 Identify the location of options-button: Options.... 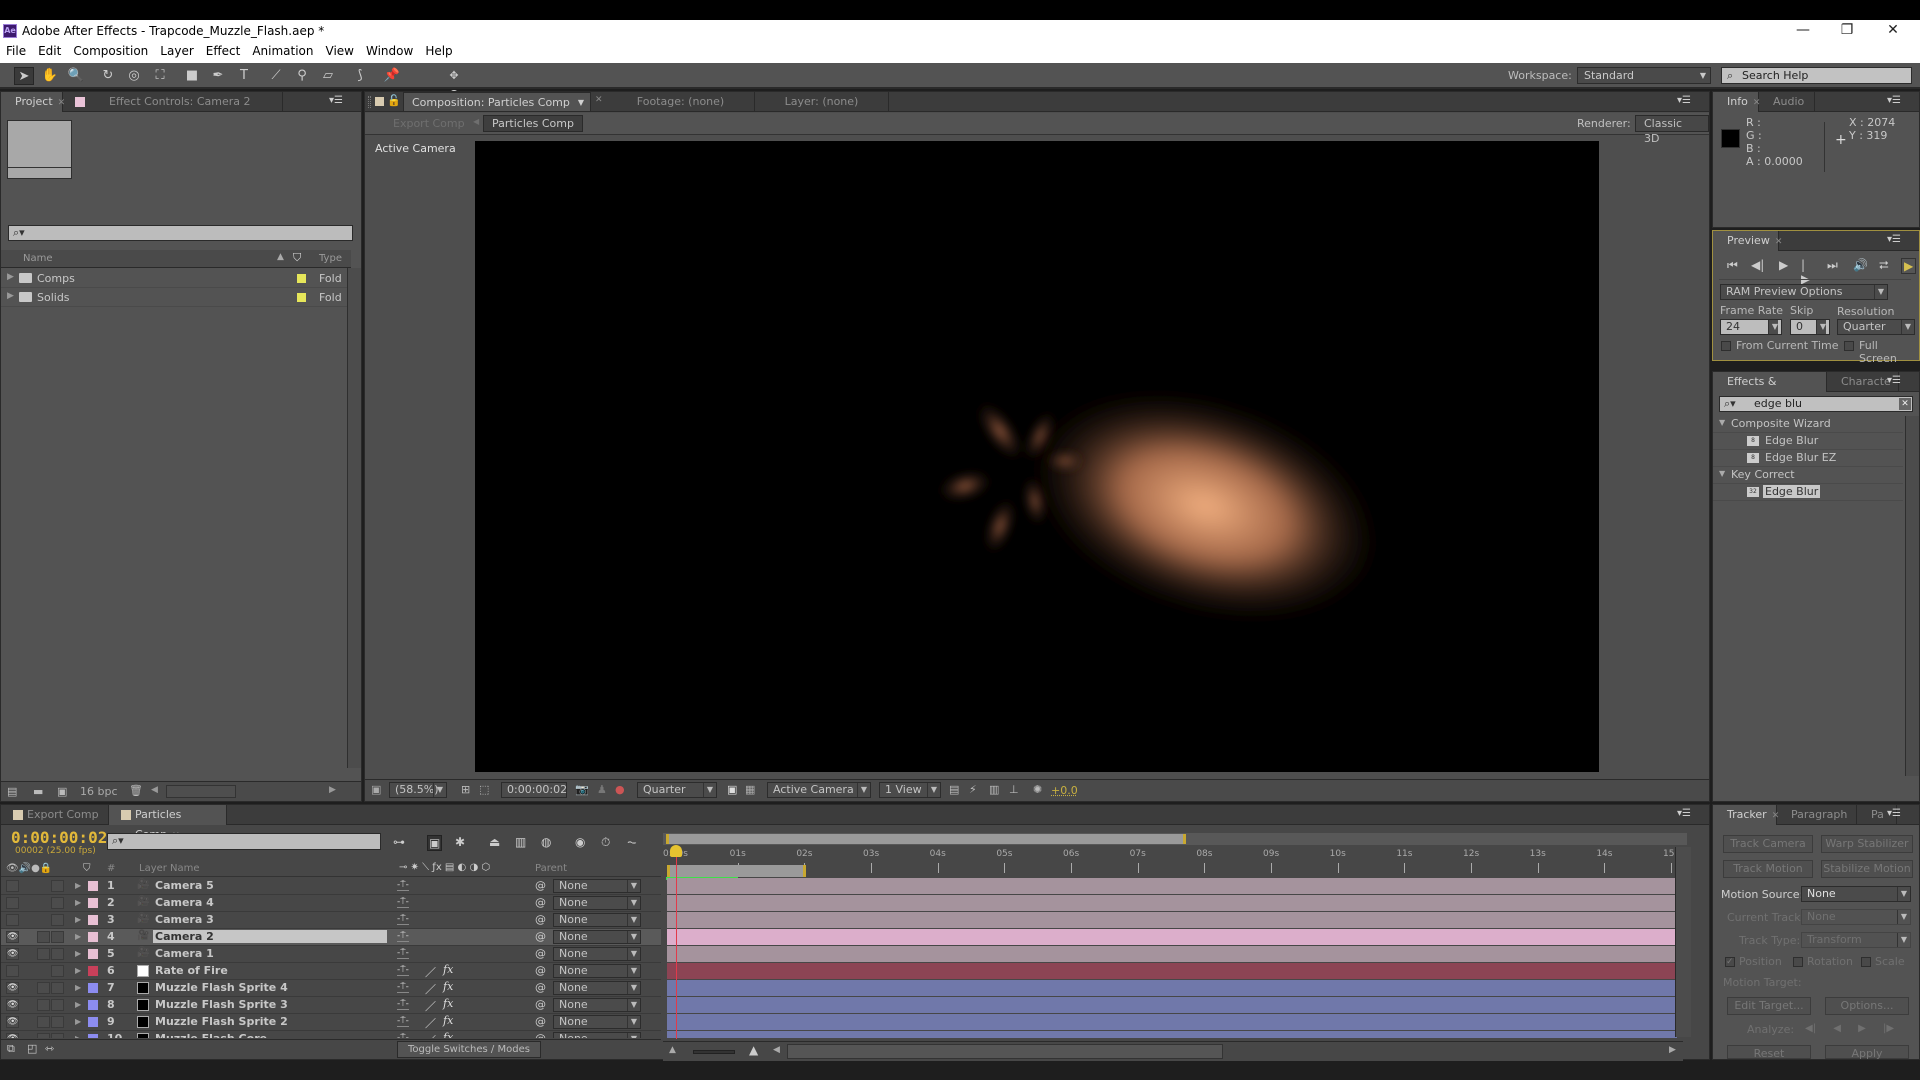
(1867, 1006).